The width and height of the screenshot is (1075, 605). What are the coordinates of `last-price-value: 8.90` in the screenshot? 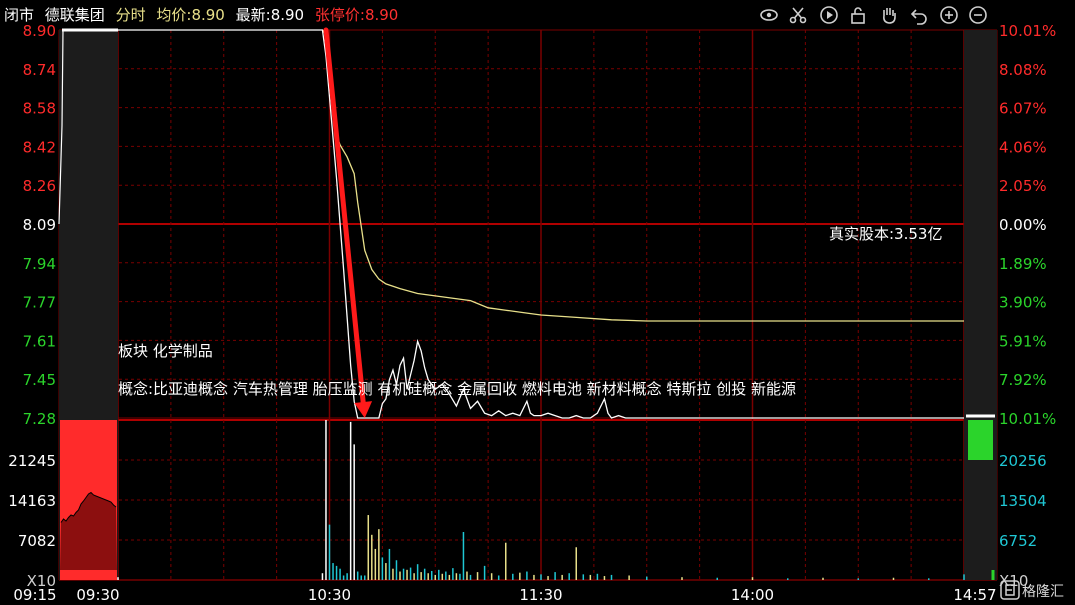 It's located at (287, 15).